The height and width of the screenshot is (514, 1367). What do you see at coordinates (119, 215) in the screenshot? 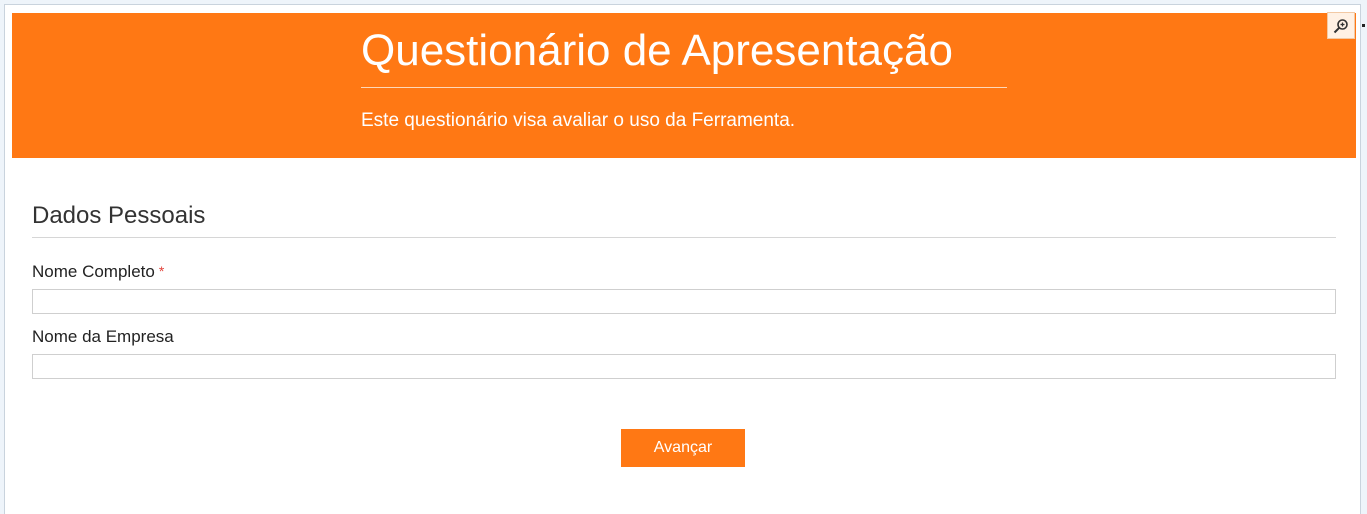
I see `section-title: Dados Pessoais` at bounding box center [119, 215].